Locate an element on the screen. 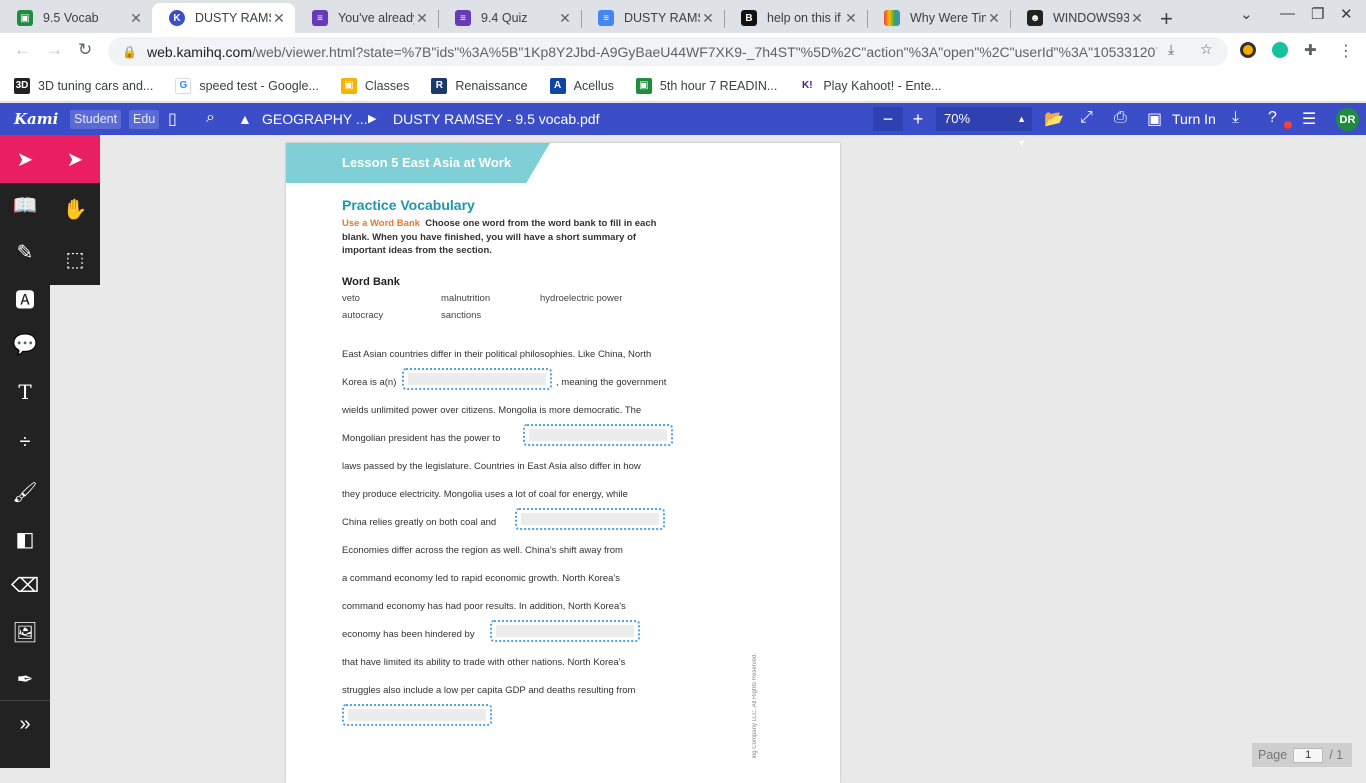  download-icon: ⤓ is located at coordinates (1235, 118).